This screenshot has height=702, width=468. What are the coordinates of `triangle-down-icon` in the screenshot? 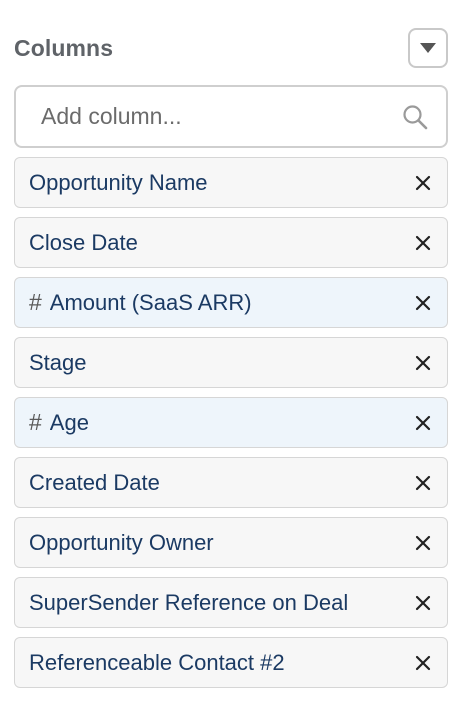 It's located at (428, 48).